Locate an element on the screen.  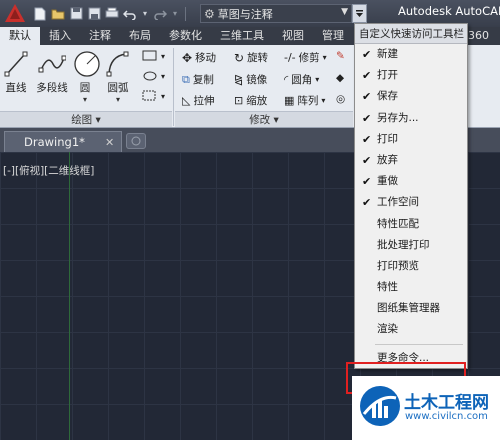
menu-item-plot-preview: 打印预览 is located at coordinates (411, 266).